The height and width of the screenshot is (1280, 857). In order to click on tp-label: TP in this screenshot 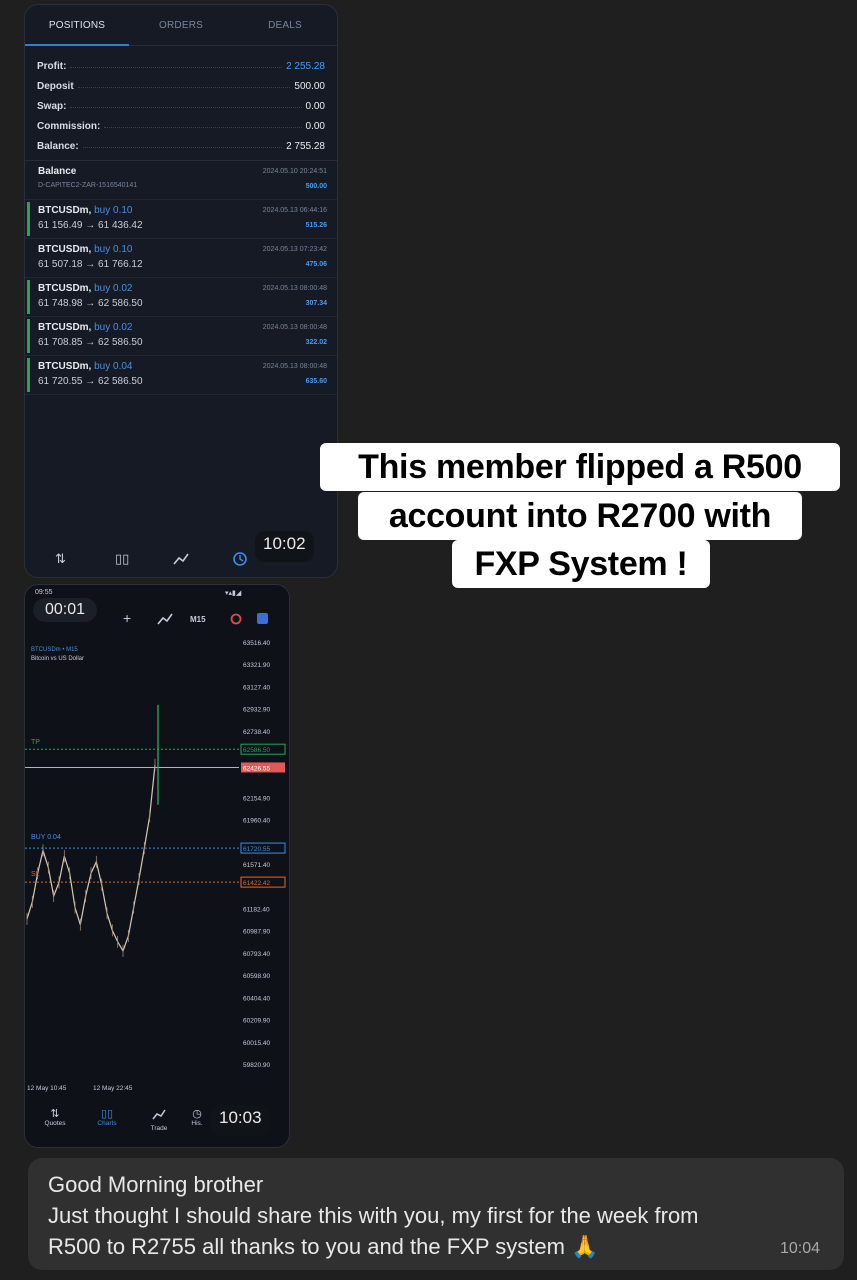, I will do `click(35, 742)`.